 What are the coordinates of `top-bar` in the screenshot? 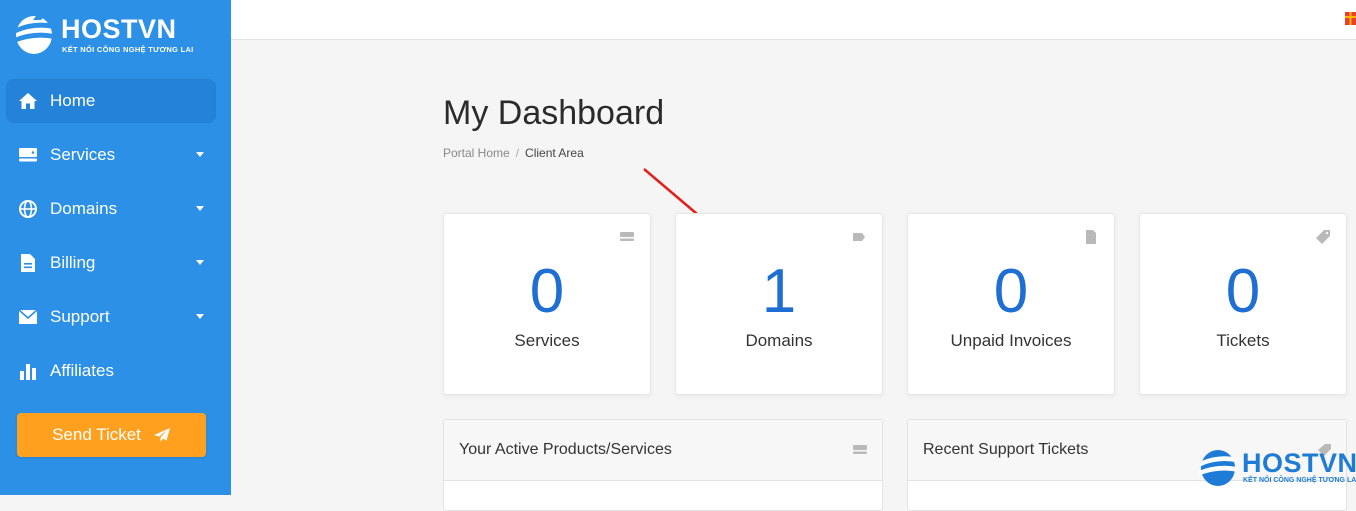 It's located at (793, 20).